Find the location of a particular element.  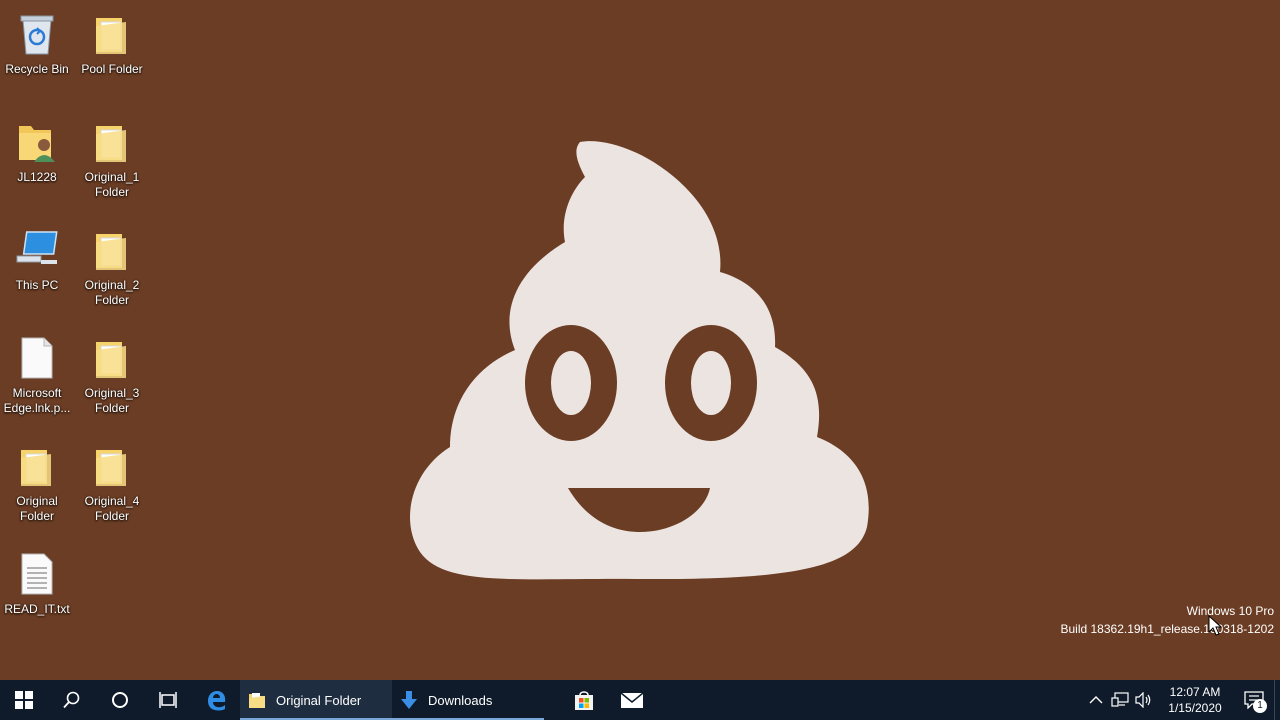

volume-icon is located at coordinates (1143, 700).